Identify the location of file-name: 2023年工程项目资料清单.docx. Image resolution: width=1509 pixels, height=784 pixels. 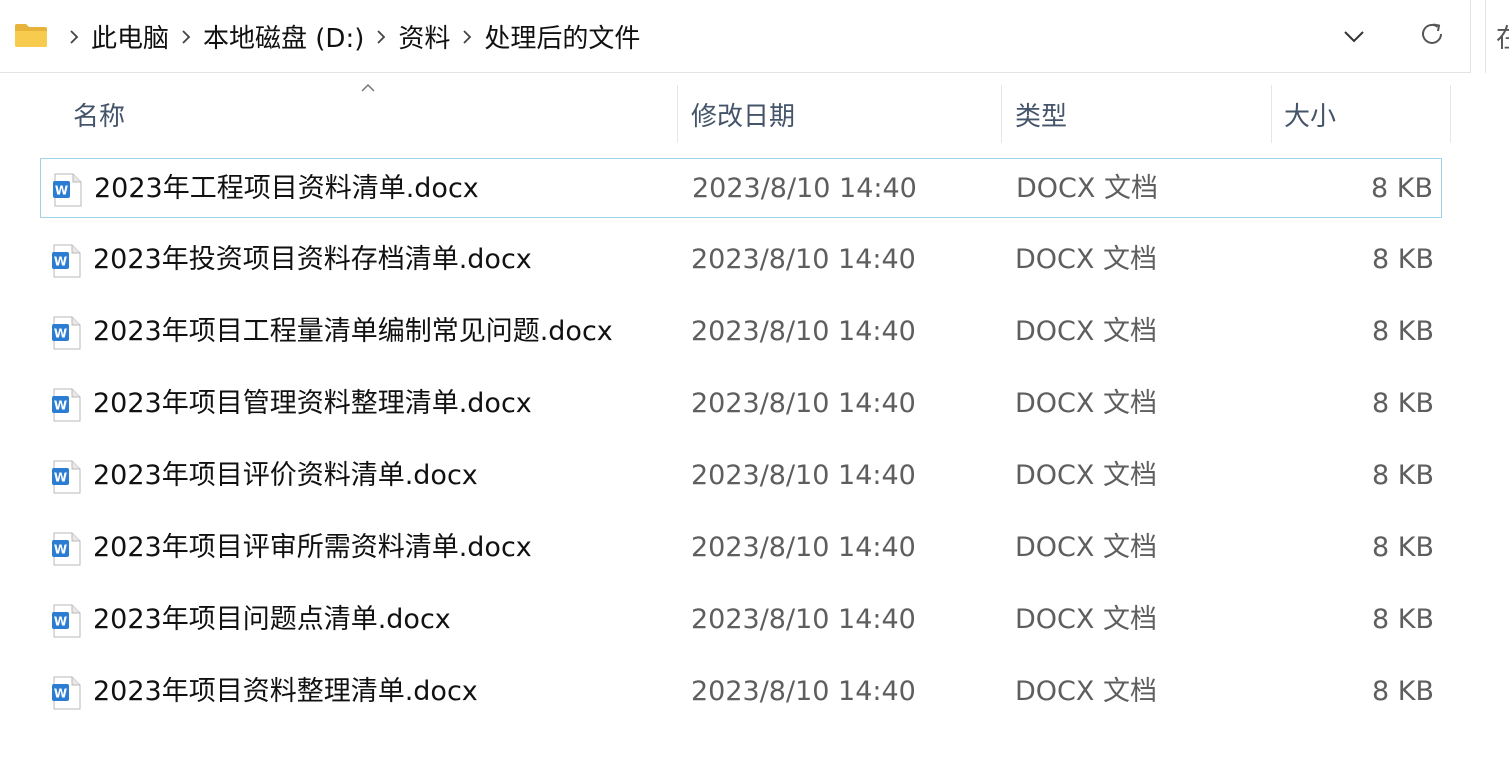
(286, 188).